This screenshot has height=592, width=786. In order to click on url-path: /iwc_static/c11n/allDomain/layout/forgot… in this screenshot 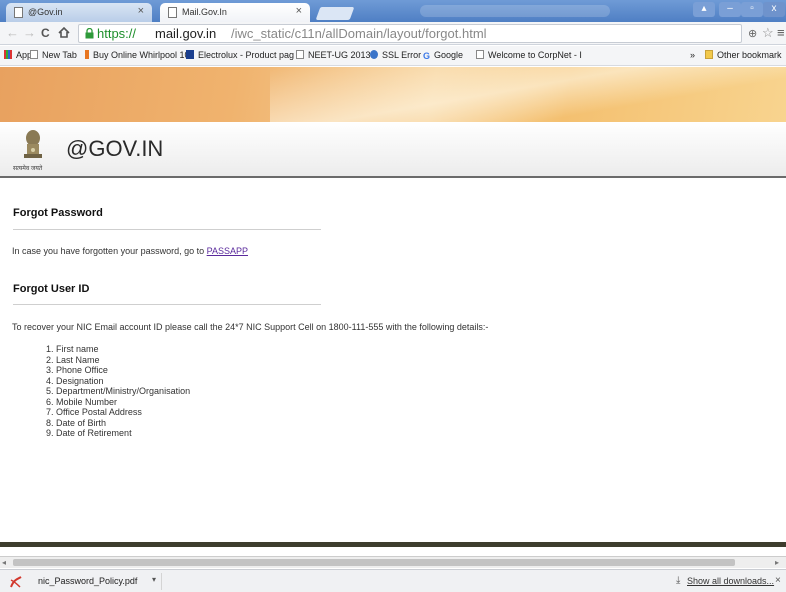, I will do `click(359, 33)`.